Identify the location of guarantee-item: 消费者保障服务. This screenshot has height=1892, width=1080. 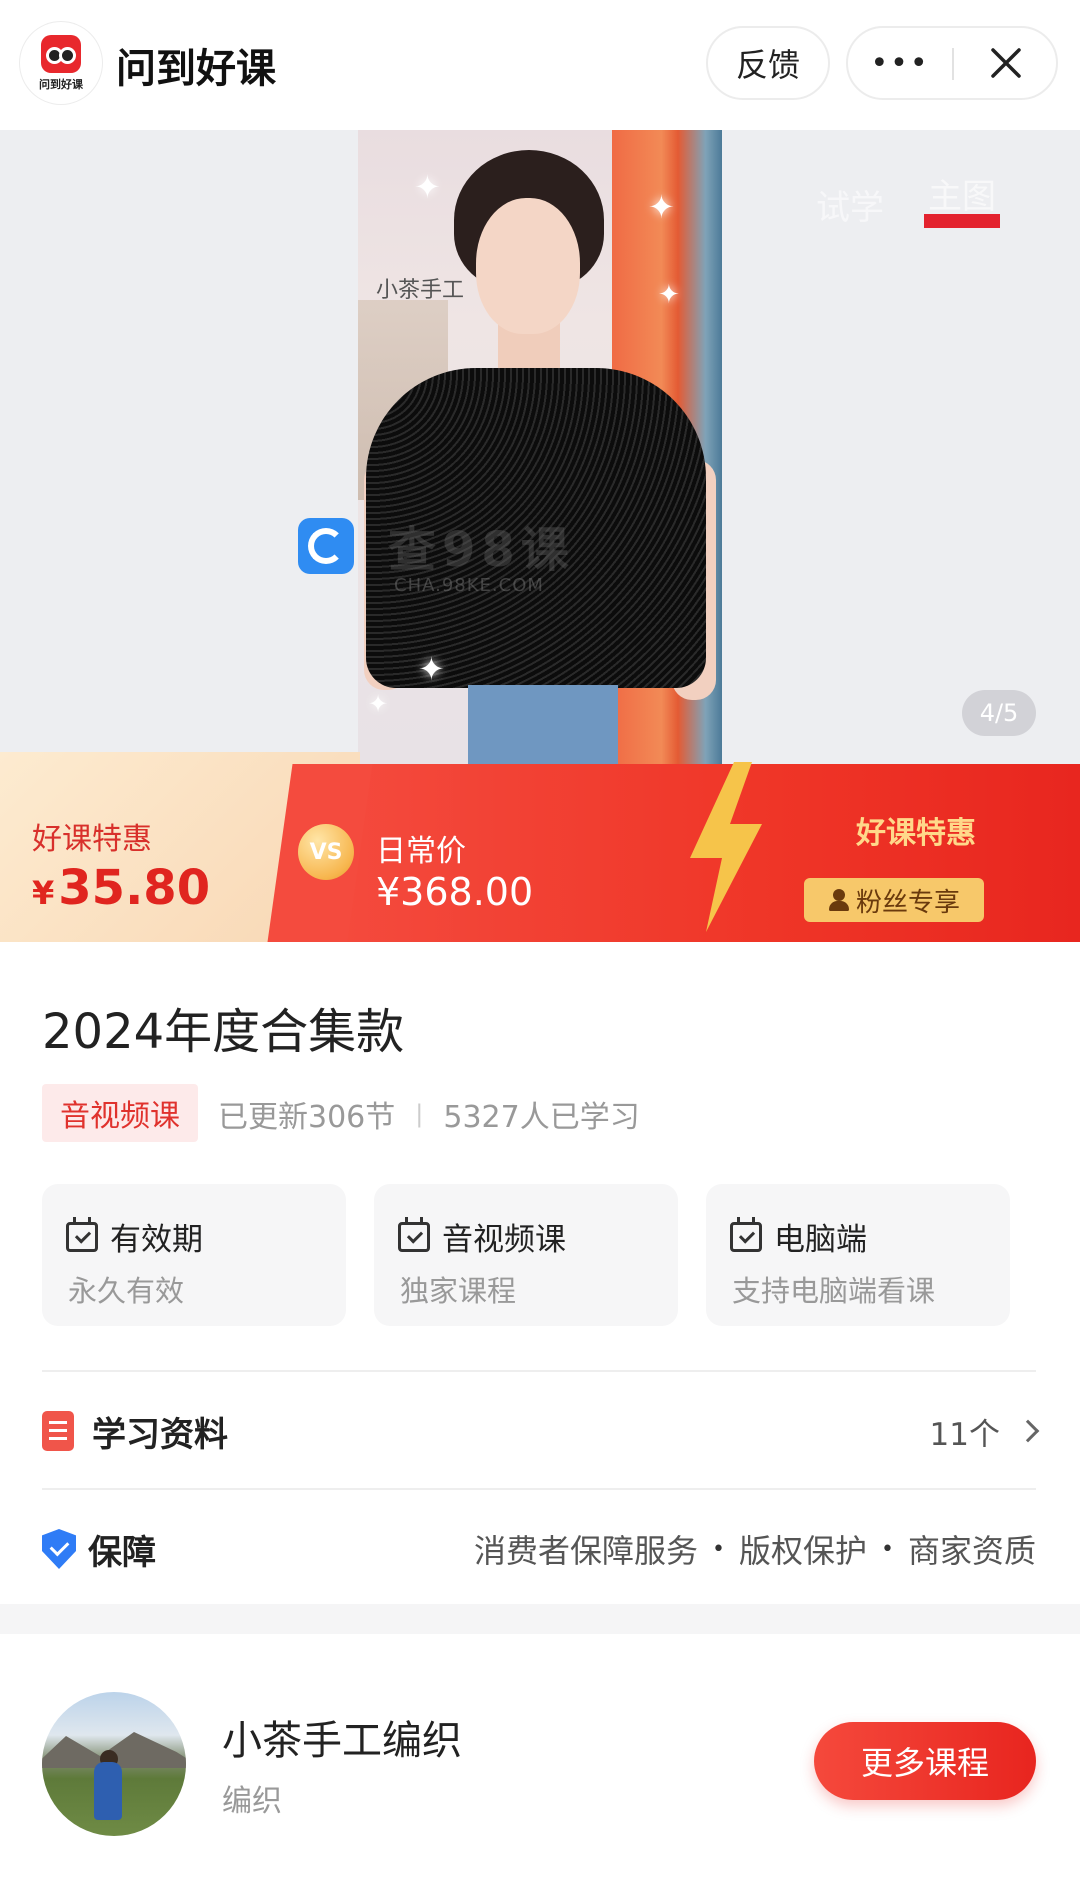
(585, 1551).